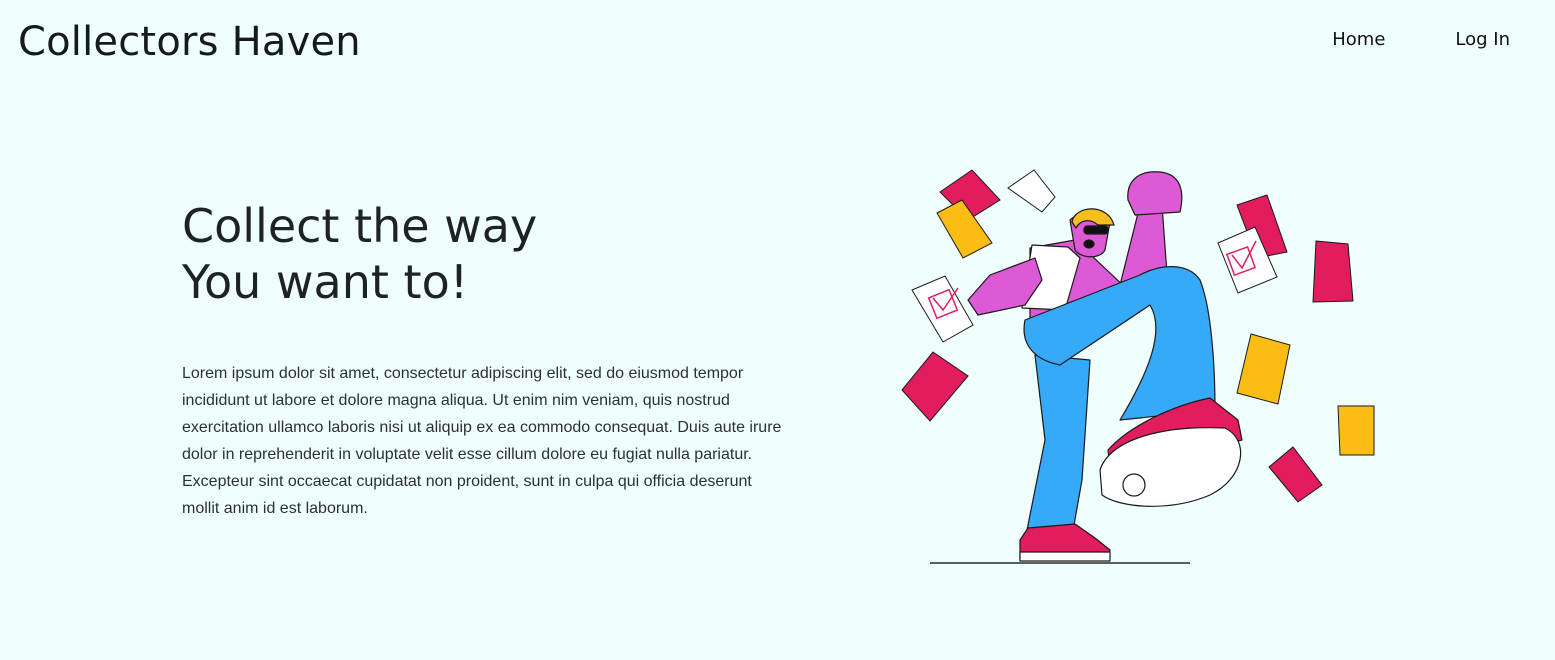  I want to click on sunglasses, so click(1096, 230).